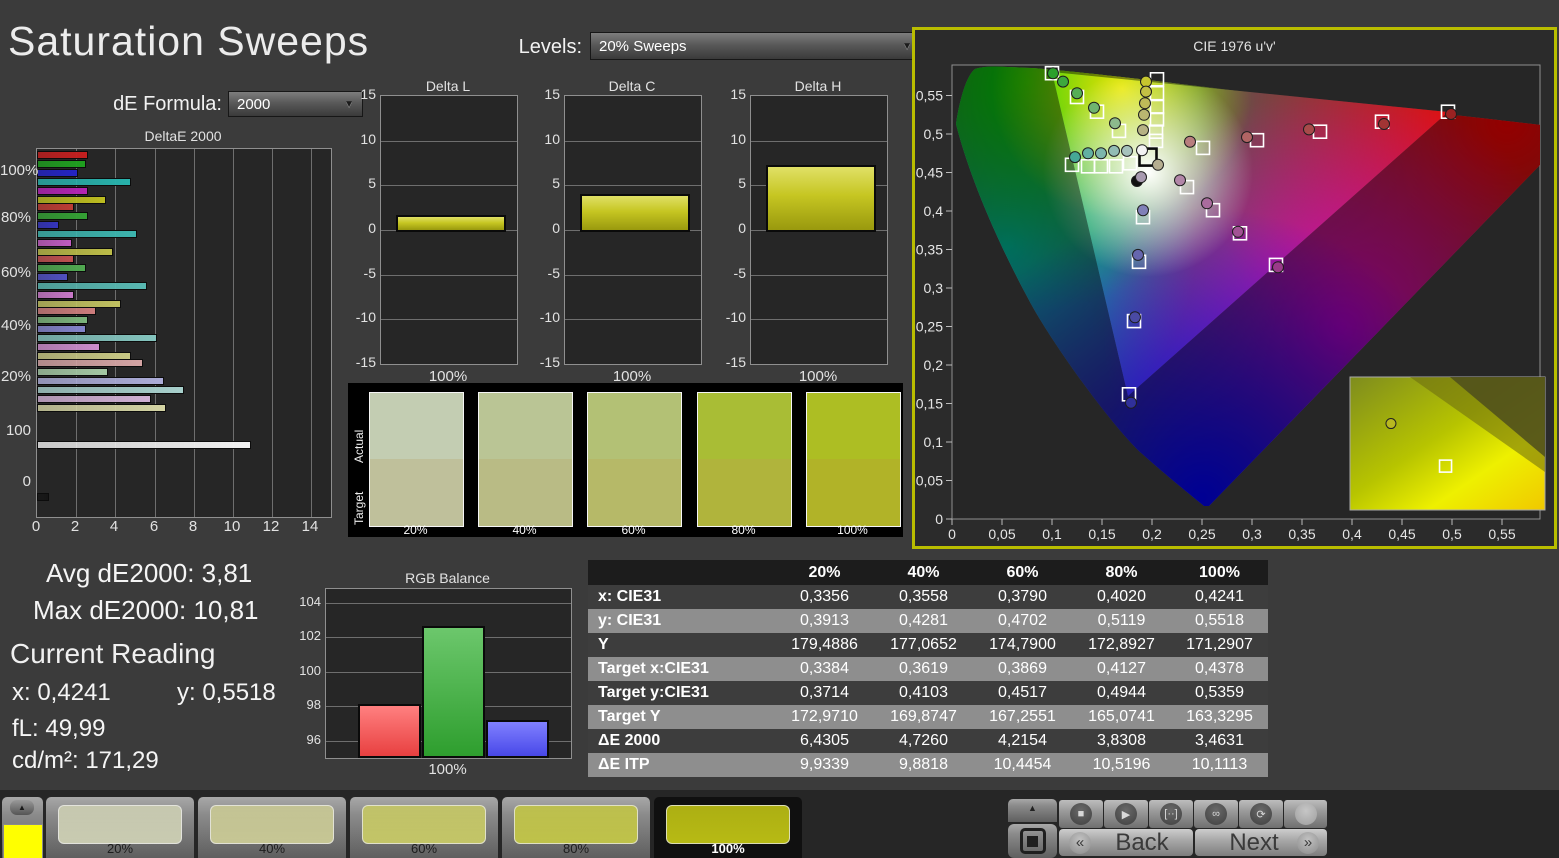 This screenshot has height=858, width=1559. What do you see at coordinates (295, 104) in the screenshot?
I see `de-formula-dropdown: 2000 ▼` at bounding box center [295, 104].